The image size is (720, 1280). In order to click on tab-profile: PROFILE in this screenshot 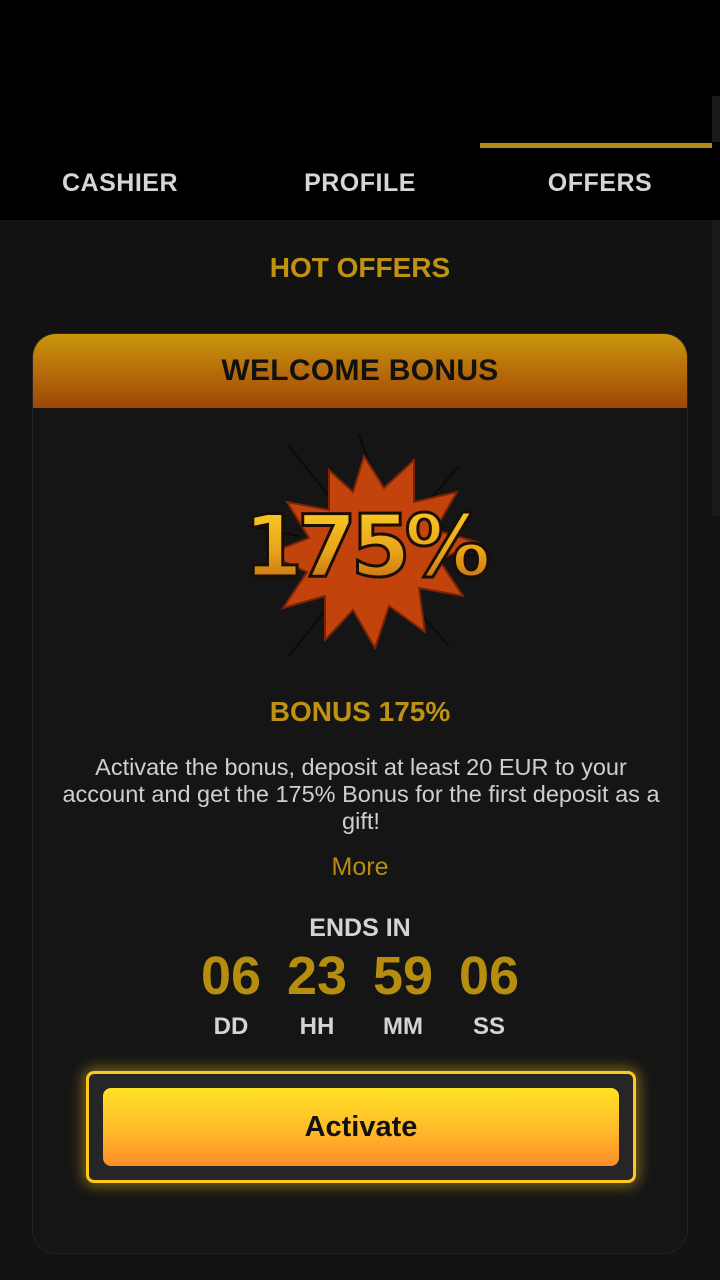, I will do `click(360, 181)`.